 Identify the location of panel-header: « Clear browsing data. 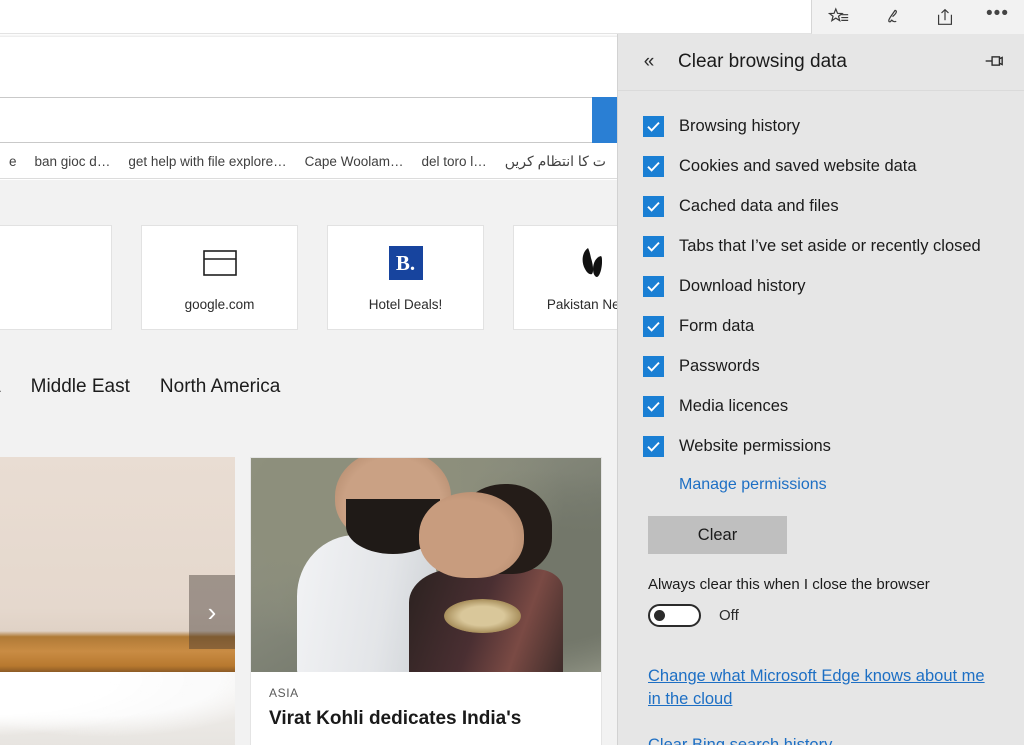
(821, 62).